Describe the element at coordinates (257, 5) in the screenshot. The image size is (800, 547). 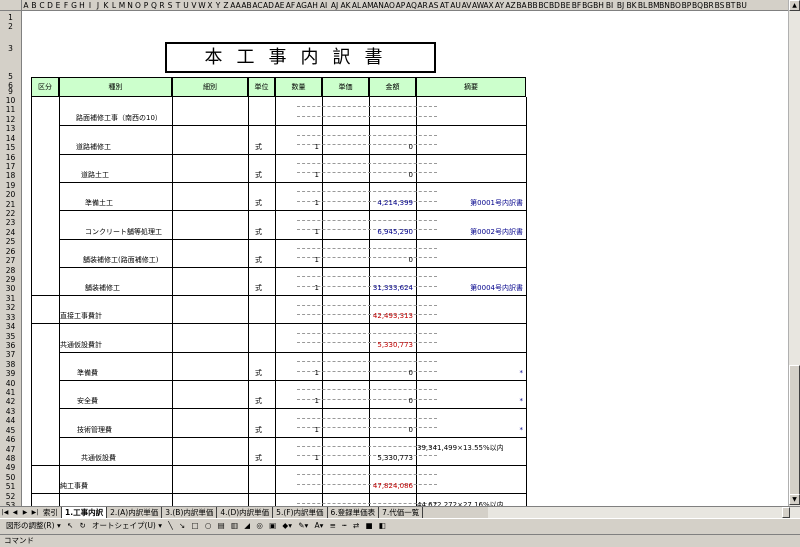
I see `column-header: AC` at that location.